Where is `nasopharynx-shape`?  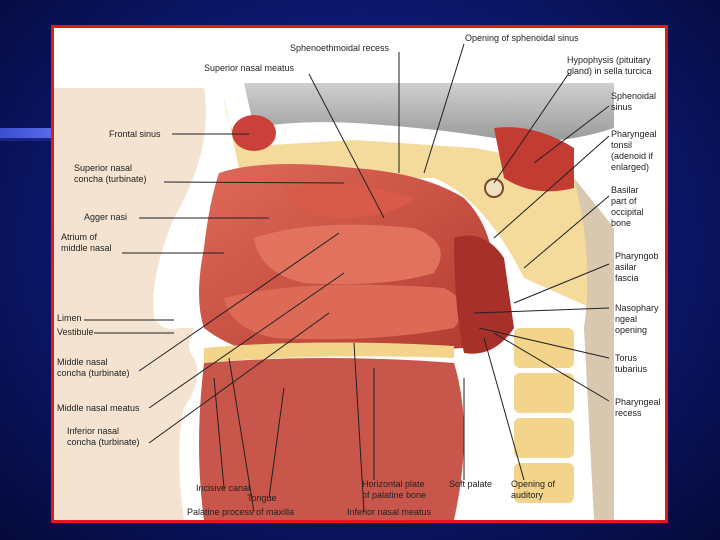 nasopharynx-shape is located at coordinates (484, 294).